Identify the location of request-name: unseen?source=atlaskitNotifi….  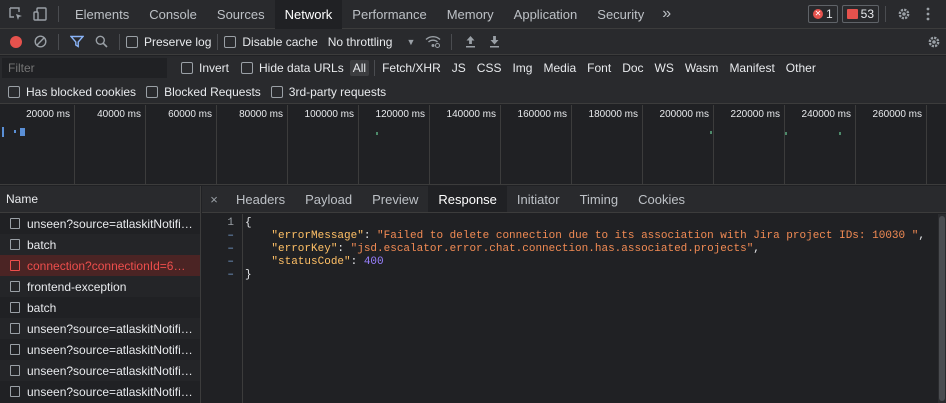
(110, 370).